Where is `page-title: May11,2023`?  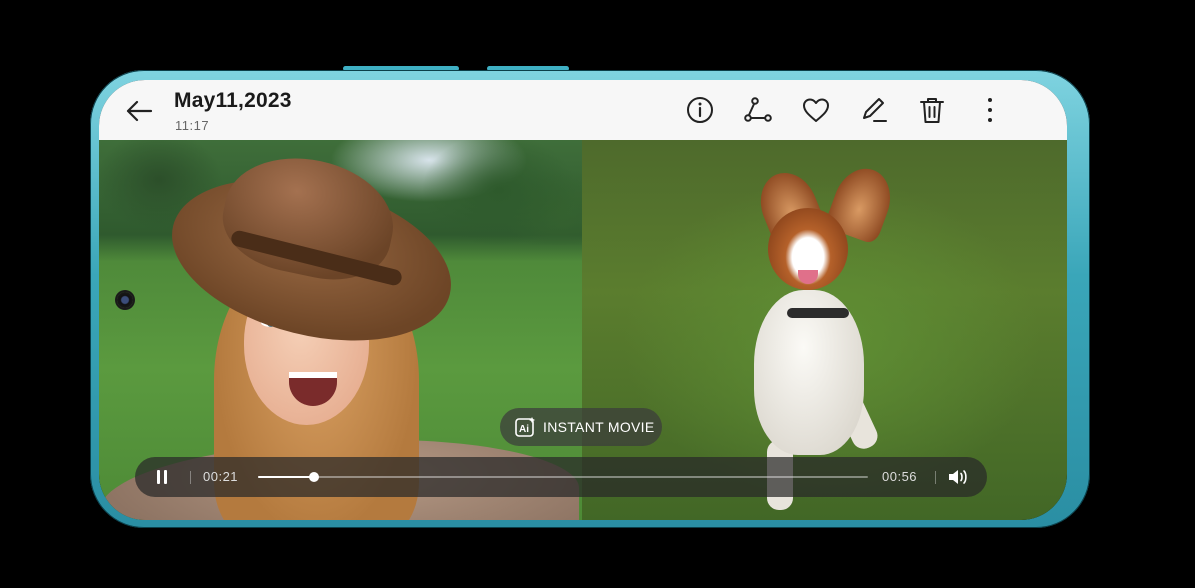 page-title: May11,2023 is located at coordinates (233, 100).